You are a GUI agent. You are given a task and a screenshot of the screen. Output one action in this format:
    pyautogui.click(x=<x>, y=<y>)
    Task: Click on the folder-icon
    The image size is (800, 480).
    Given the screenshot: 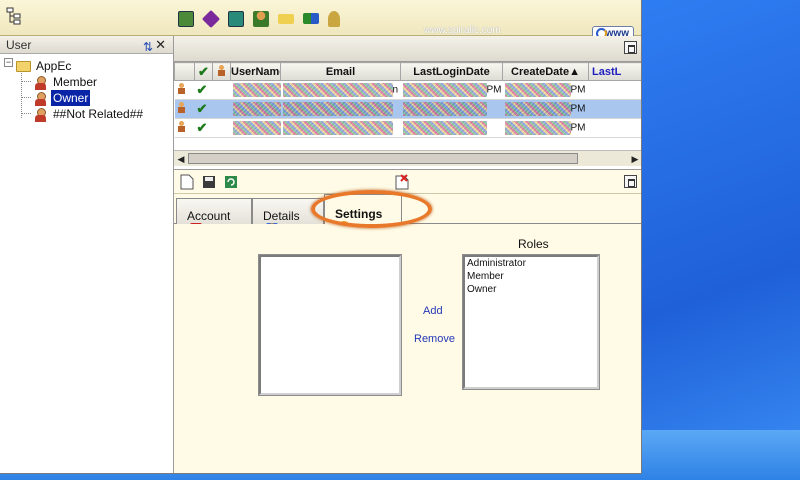 What is the action you would take?
    pyautogui.click(x=23, y=67)
    